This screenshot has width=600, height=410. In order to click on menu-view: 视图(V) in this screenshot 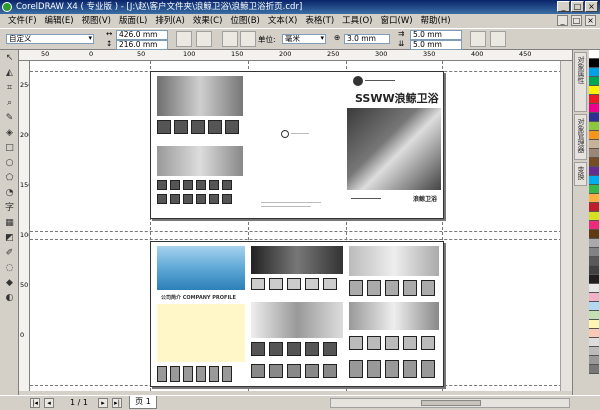, I will do `click(96, 21)`.